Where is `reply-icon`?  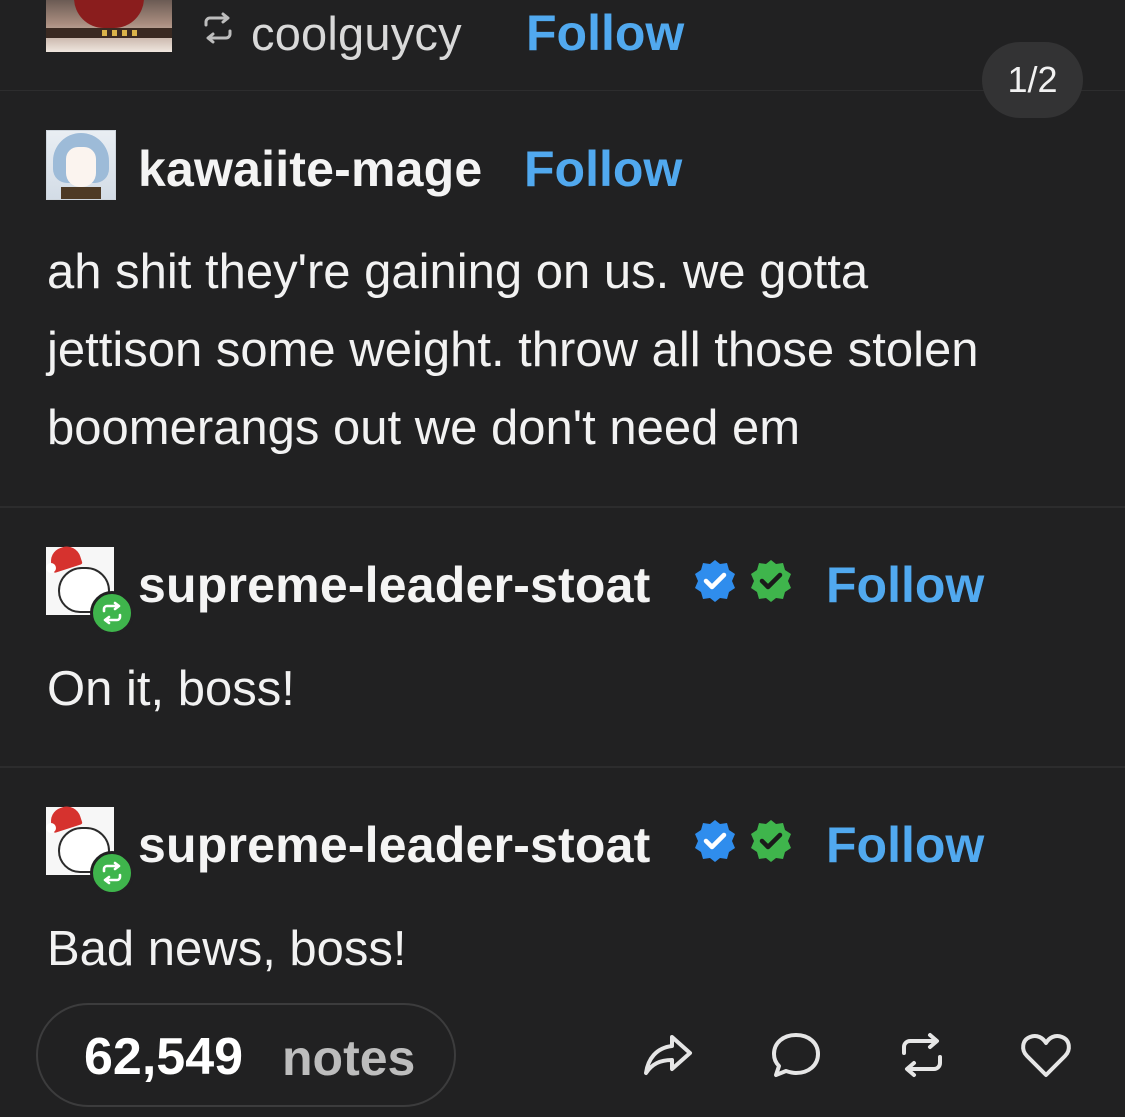 reply-icon is located at coordinates (796, 1055).